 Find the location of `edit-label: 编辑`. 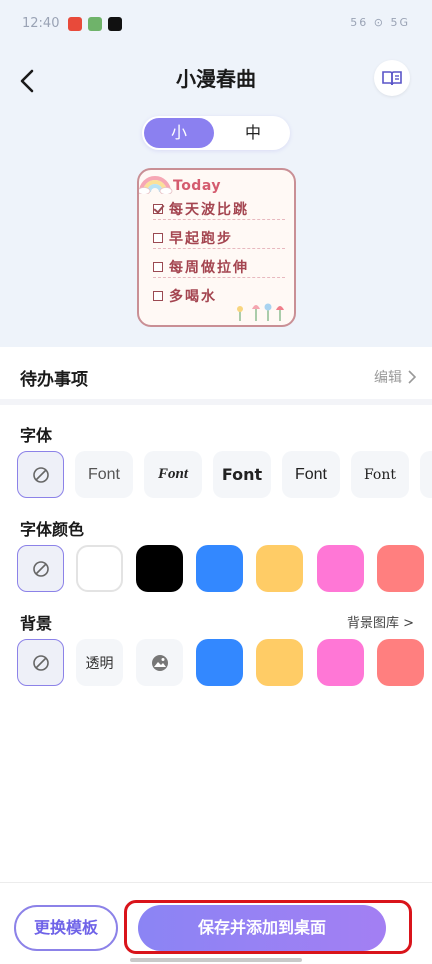

edit-label: 编辑 is located at coordinates (388, 378).